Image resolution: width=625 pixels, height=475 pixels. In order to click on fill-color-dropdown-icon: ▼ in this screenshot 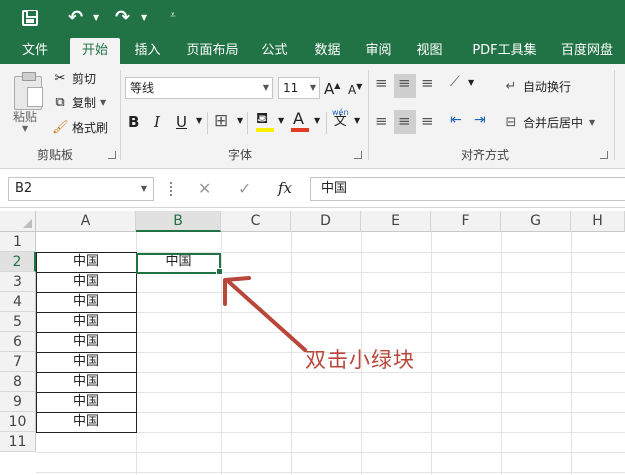, I will do `click(281, 120)`.